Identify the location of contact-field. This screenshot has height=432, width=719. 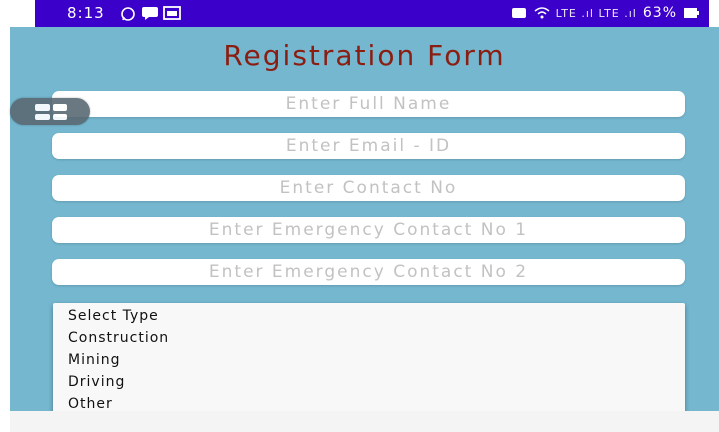
(368, 188).